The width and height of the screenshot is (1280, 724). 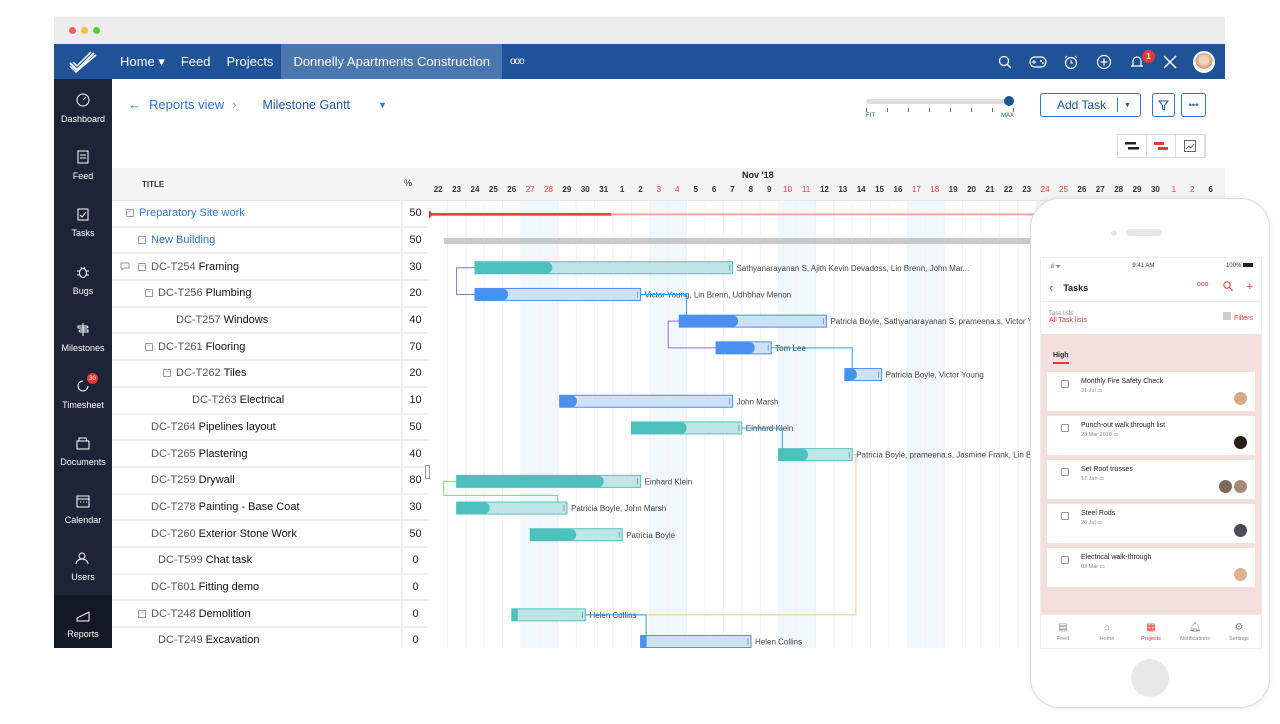 I want to click on phone-tab-settings: ⚙ Settings, so click(x=1239, y=631).